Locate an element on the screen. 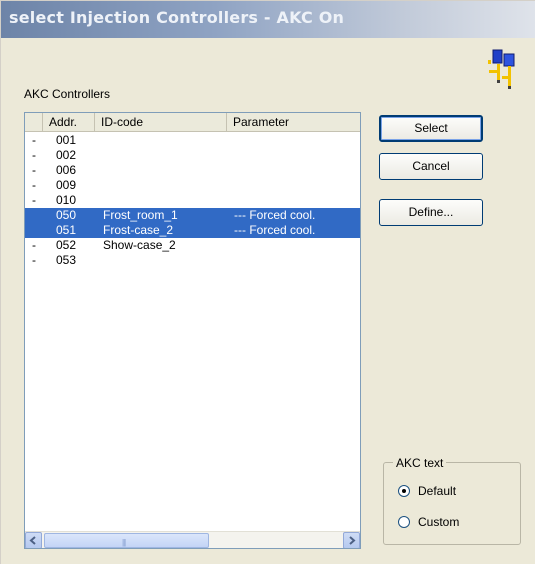  row-addr: 052 is located at coordinates (66, 245).